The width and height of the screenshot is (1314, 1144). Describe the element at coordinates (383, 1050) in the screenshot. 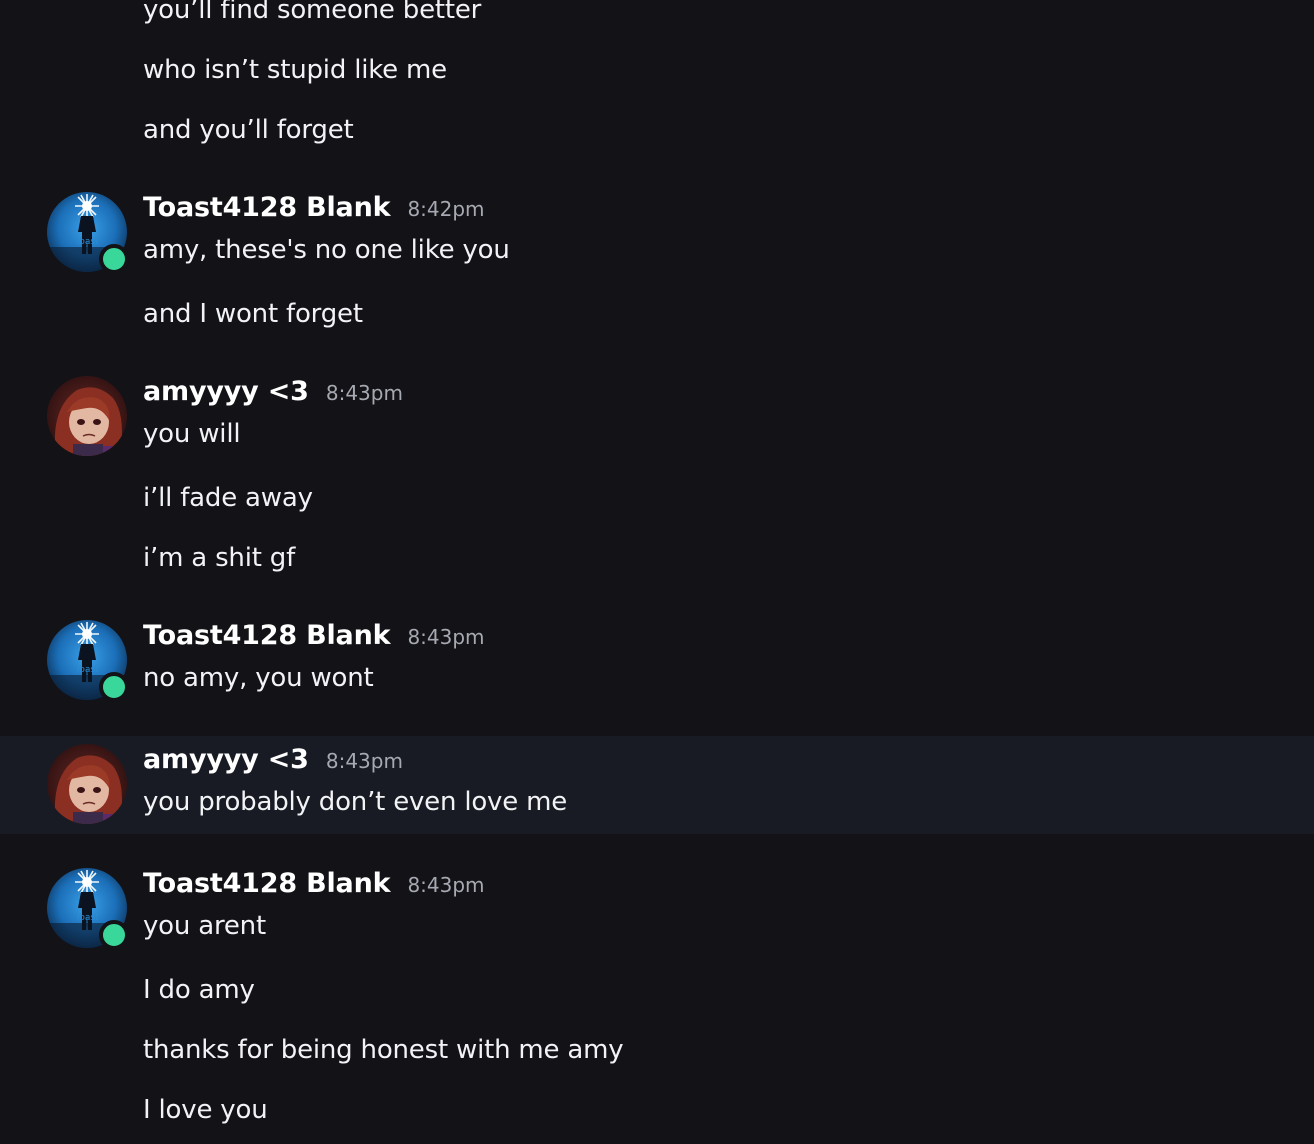

I see `message-text: thanks for being honest with me amy` at that location.